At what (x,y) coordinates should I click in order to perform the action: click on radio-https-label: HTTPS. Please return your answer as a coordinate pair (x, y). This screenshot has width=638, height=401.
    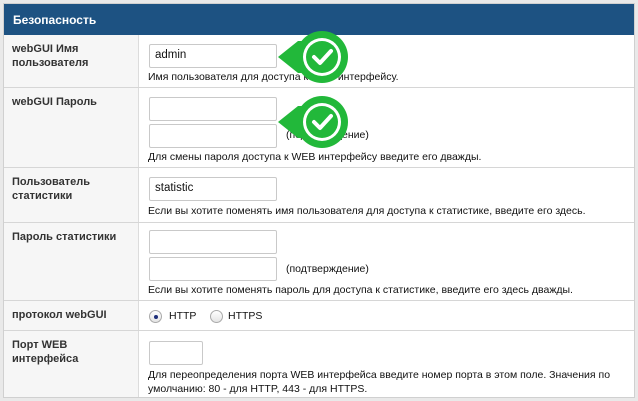
    Looking at the image, I should click on (245, 316).